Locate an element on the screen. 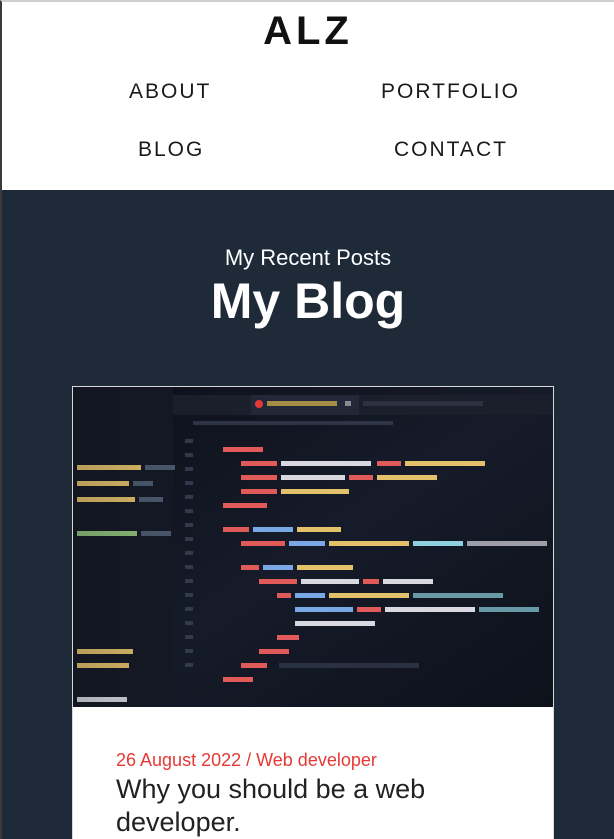 Image resolution: width=614 pixels, height=839 pixels. nav-portfolio-link: PORTFOLIO is located at coordinates (450, 92).